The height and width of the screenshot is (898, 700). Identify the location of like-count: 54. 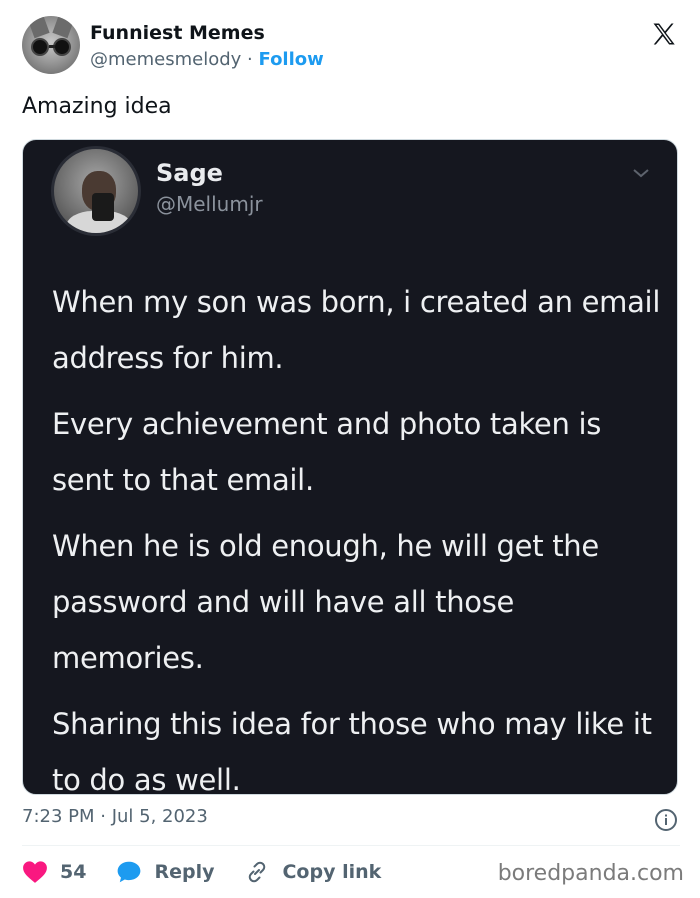
(73, 872).